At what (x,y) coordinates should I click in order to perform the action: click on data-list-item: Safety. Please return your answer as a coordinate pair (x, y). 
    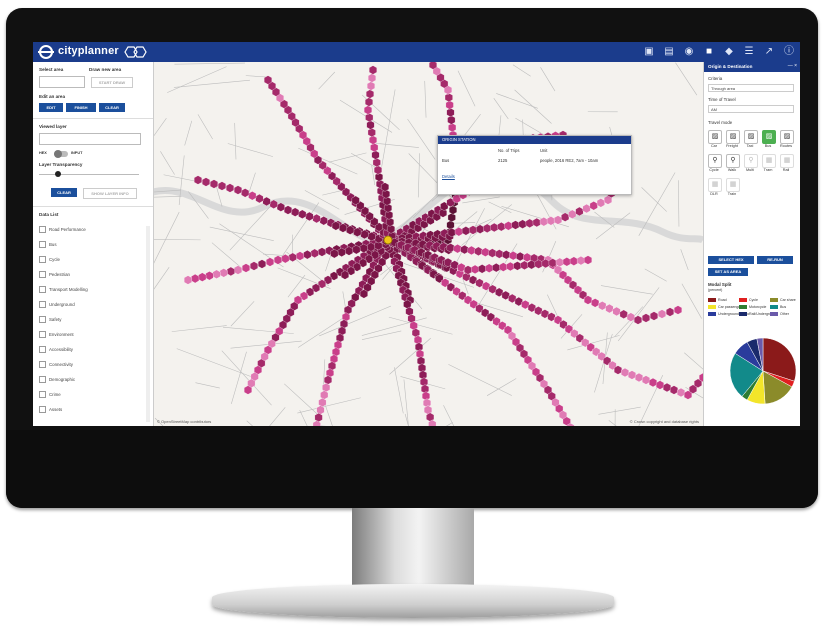
    Looking at the image, I should click on (50, 319).